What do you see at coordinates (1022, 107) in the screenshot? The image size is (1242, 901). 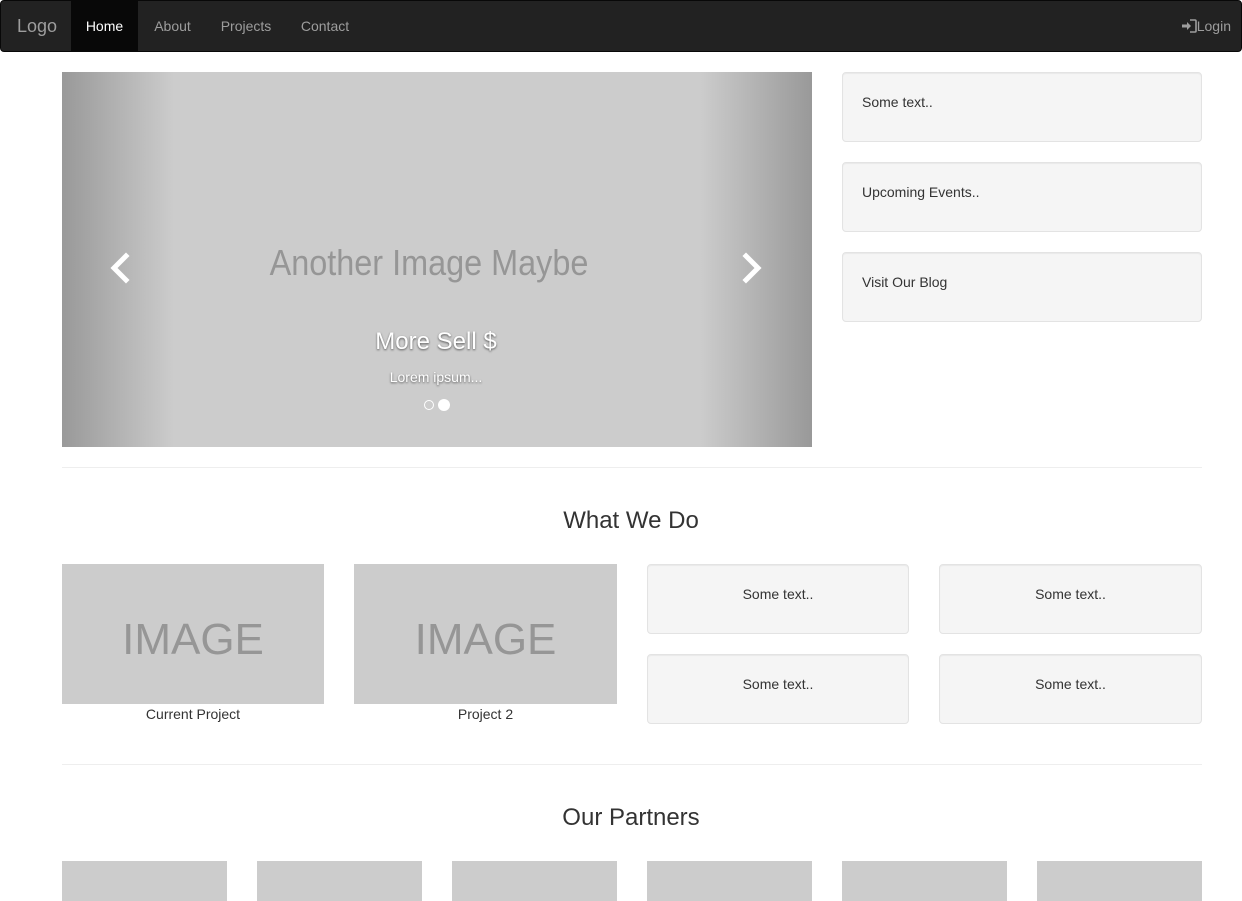 I see `sidebar-well: Some text..` at bounding box center [1022, 107].